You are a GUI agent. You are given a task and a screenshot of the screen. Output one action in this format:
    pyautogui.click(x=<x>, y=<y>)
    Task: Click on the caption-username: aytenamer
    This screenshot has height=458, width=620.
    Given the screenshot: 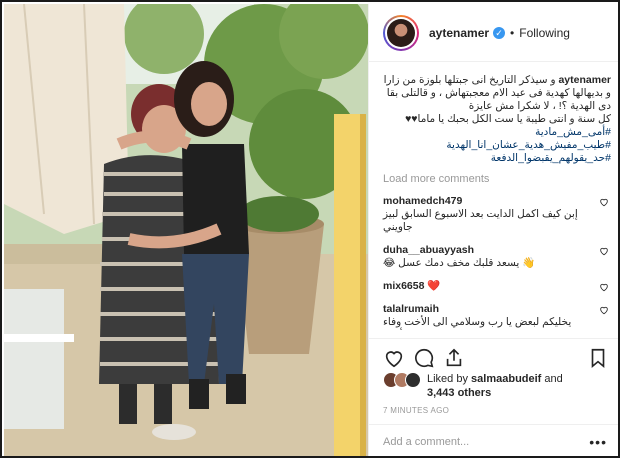 What is the action you would take?
    pyautogui.click(x=584, y=80)
    